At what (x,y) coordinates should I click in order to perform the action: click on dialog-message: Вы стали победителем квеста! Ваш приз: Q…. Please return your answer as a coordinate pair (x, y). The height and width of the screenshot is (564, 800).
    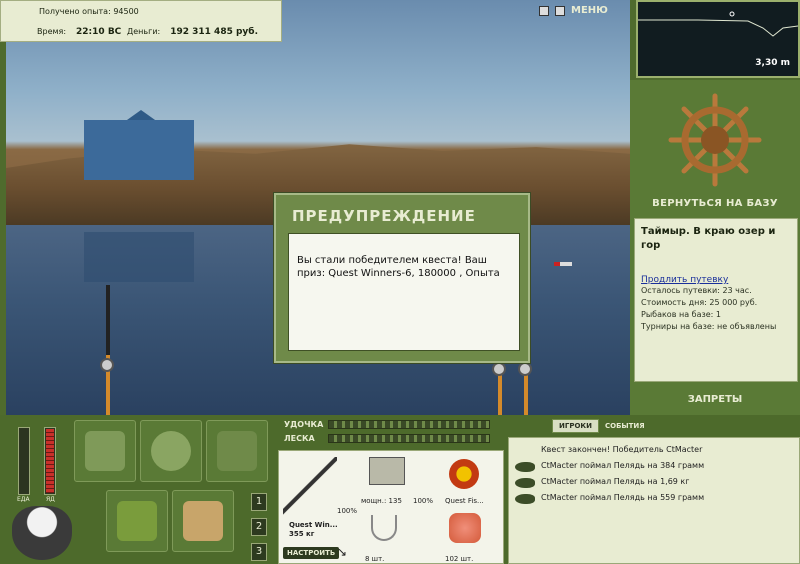
    Looking at the image, I should click on (404, 292).